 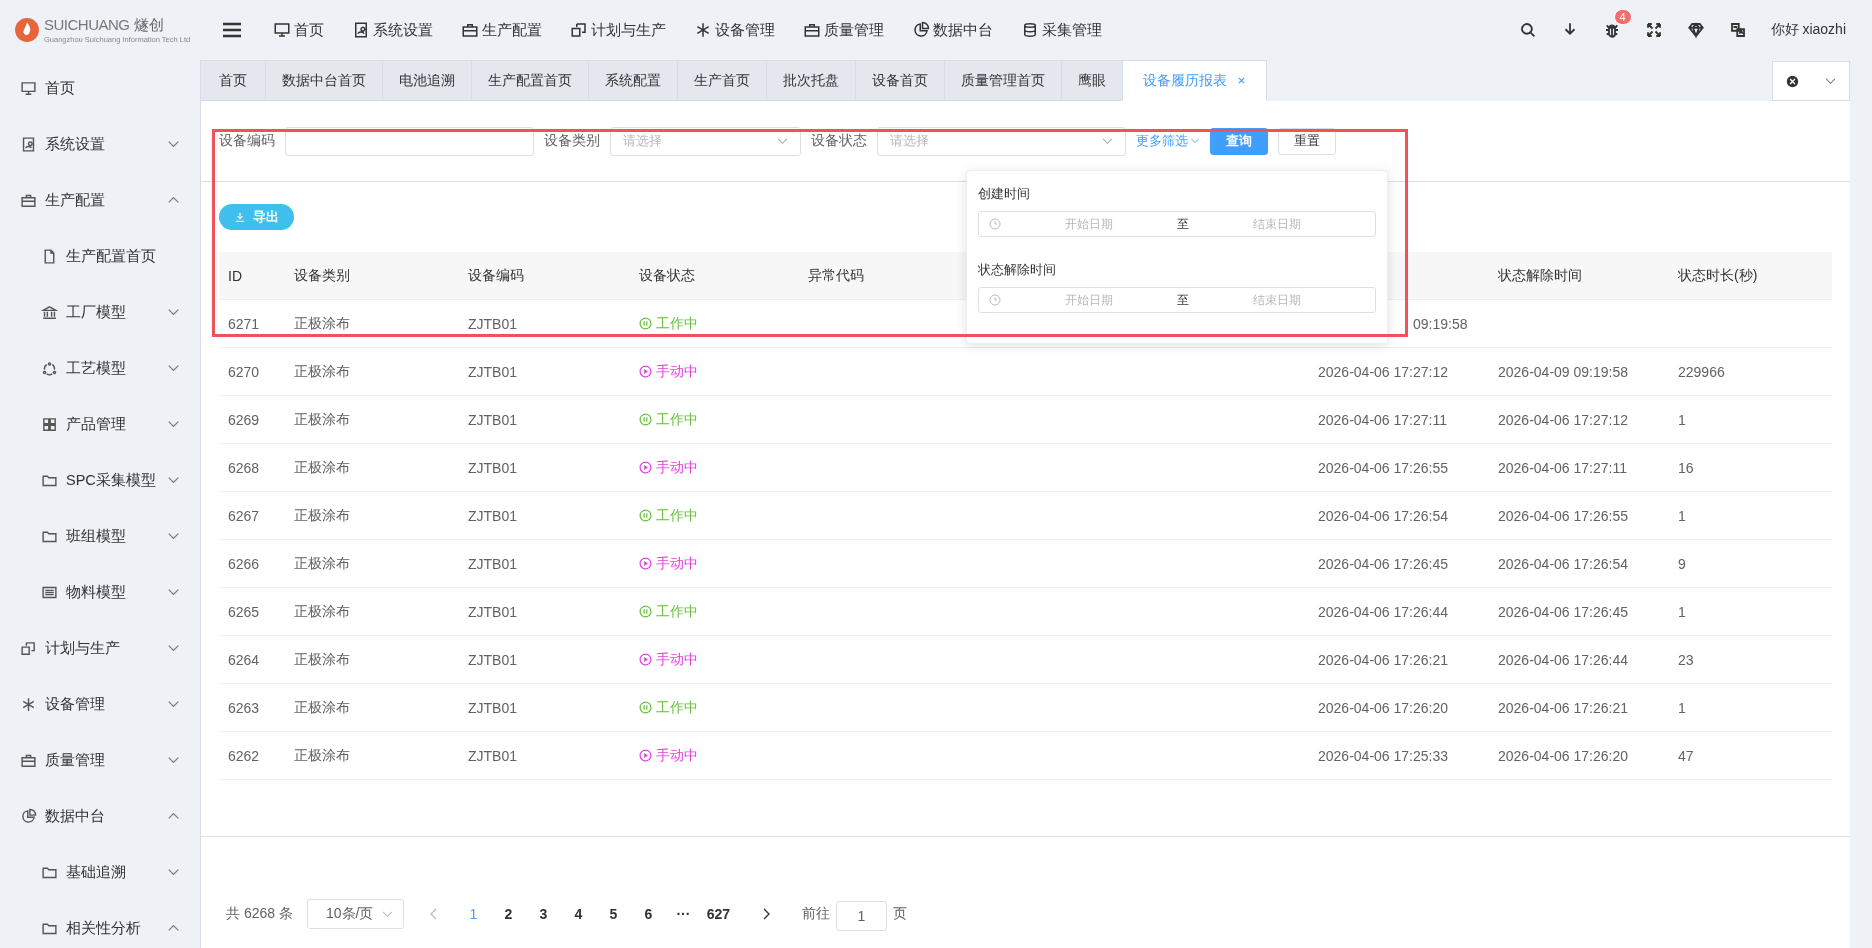 What do you see at coordinates (148, 25) in the screenshot?
I see `brand-name-chinese: 燧创` at bounding box center [148, 25].